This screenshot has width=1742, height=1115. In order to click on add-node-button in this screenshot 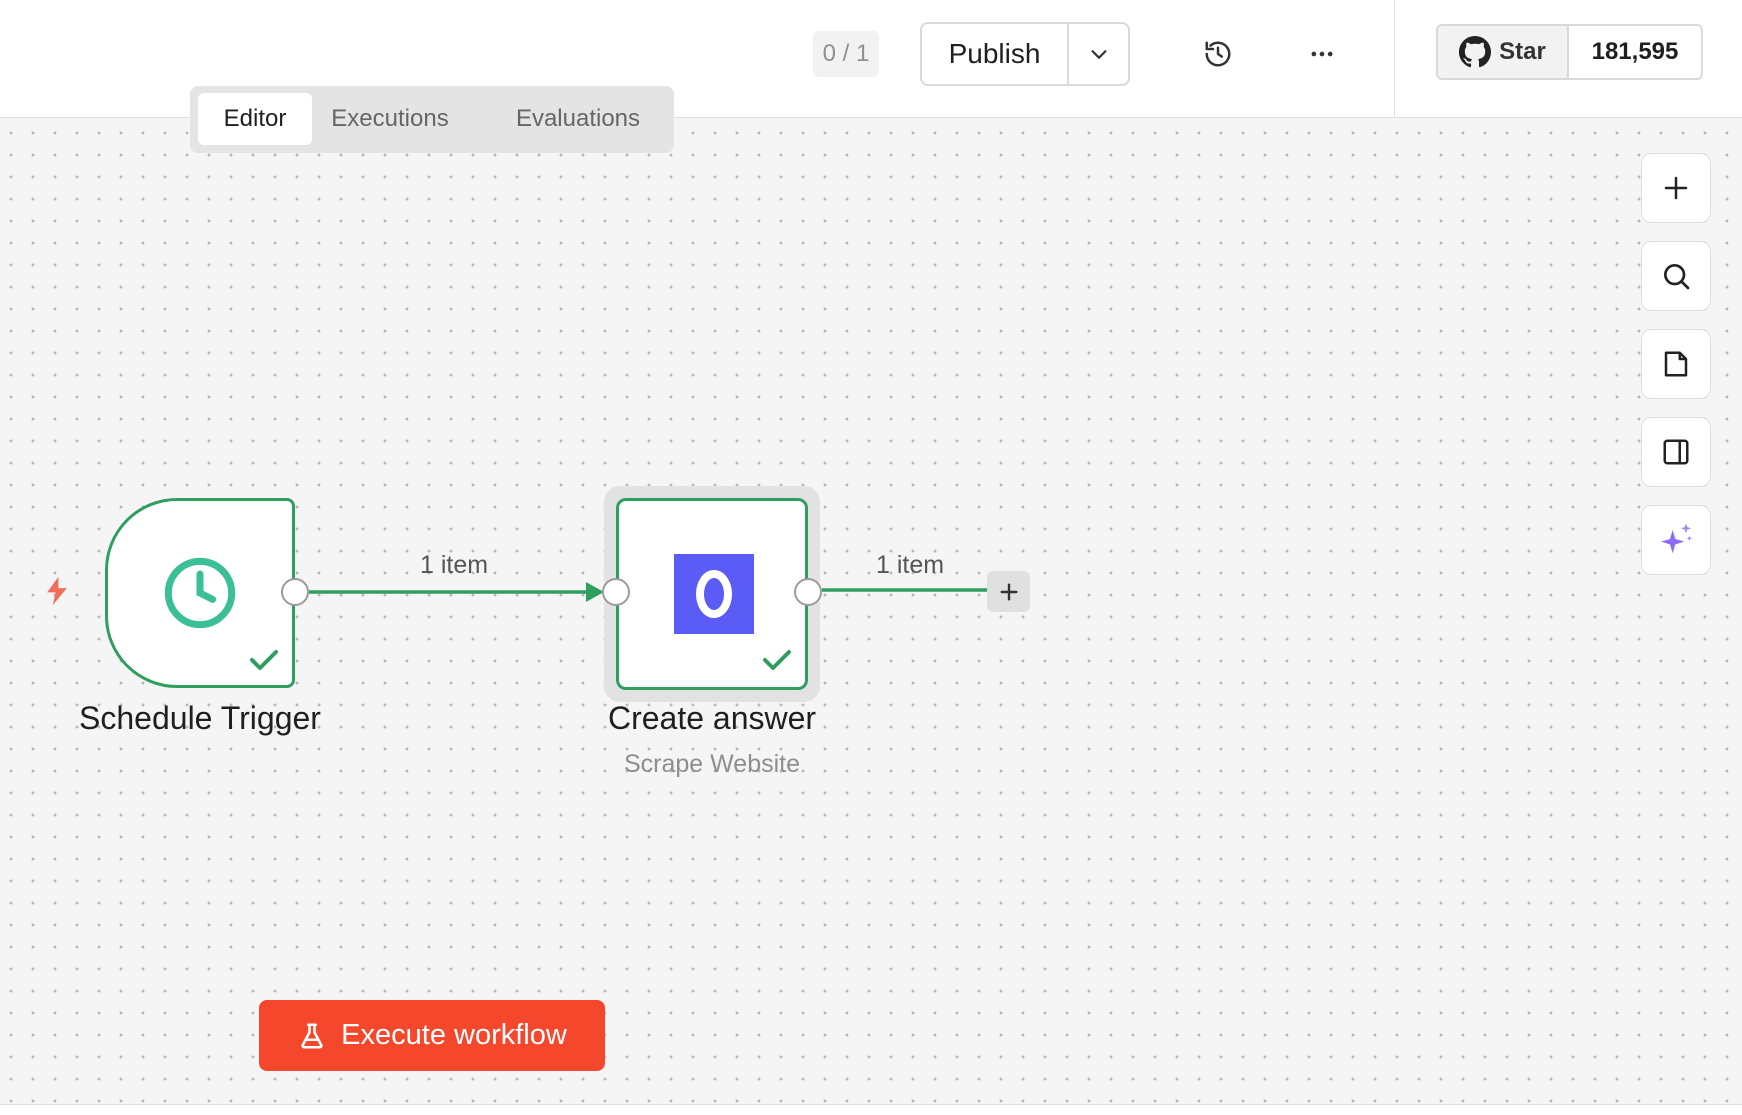, I will do `click(1676, 188)`.